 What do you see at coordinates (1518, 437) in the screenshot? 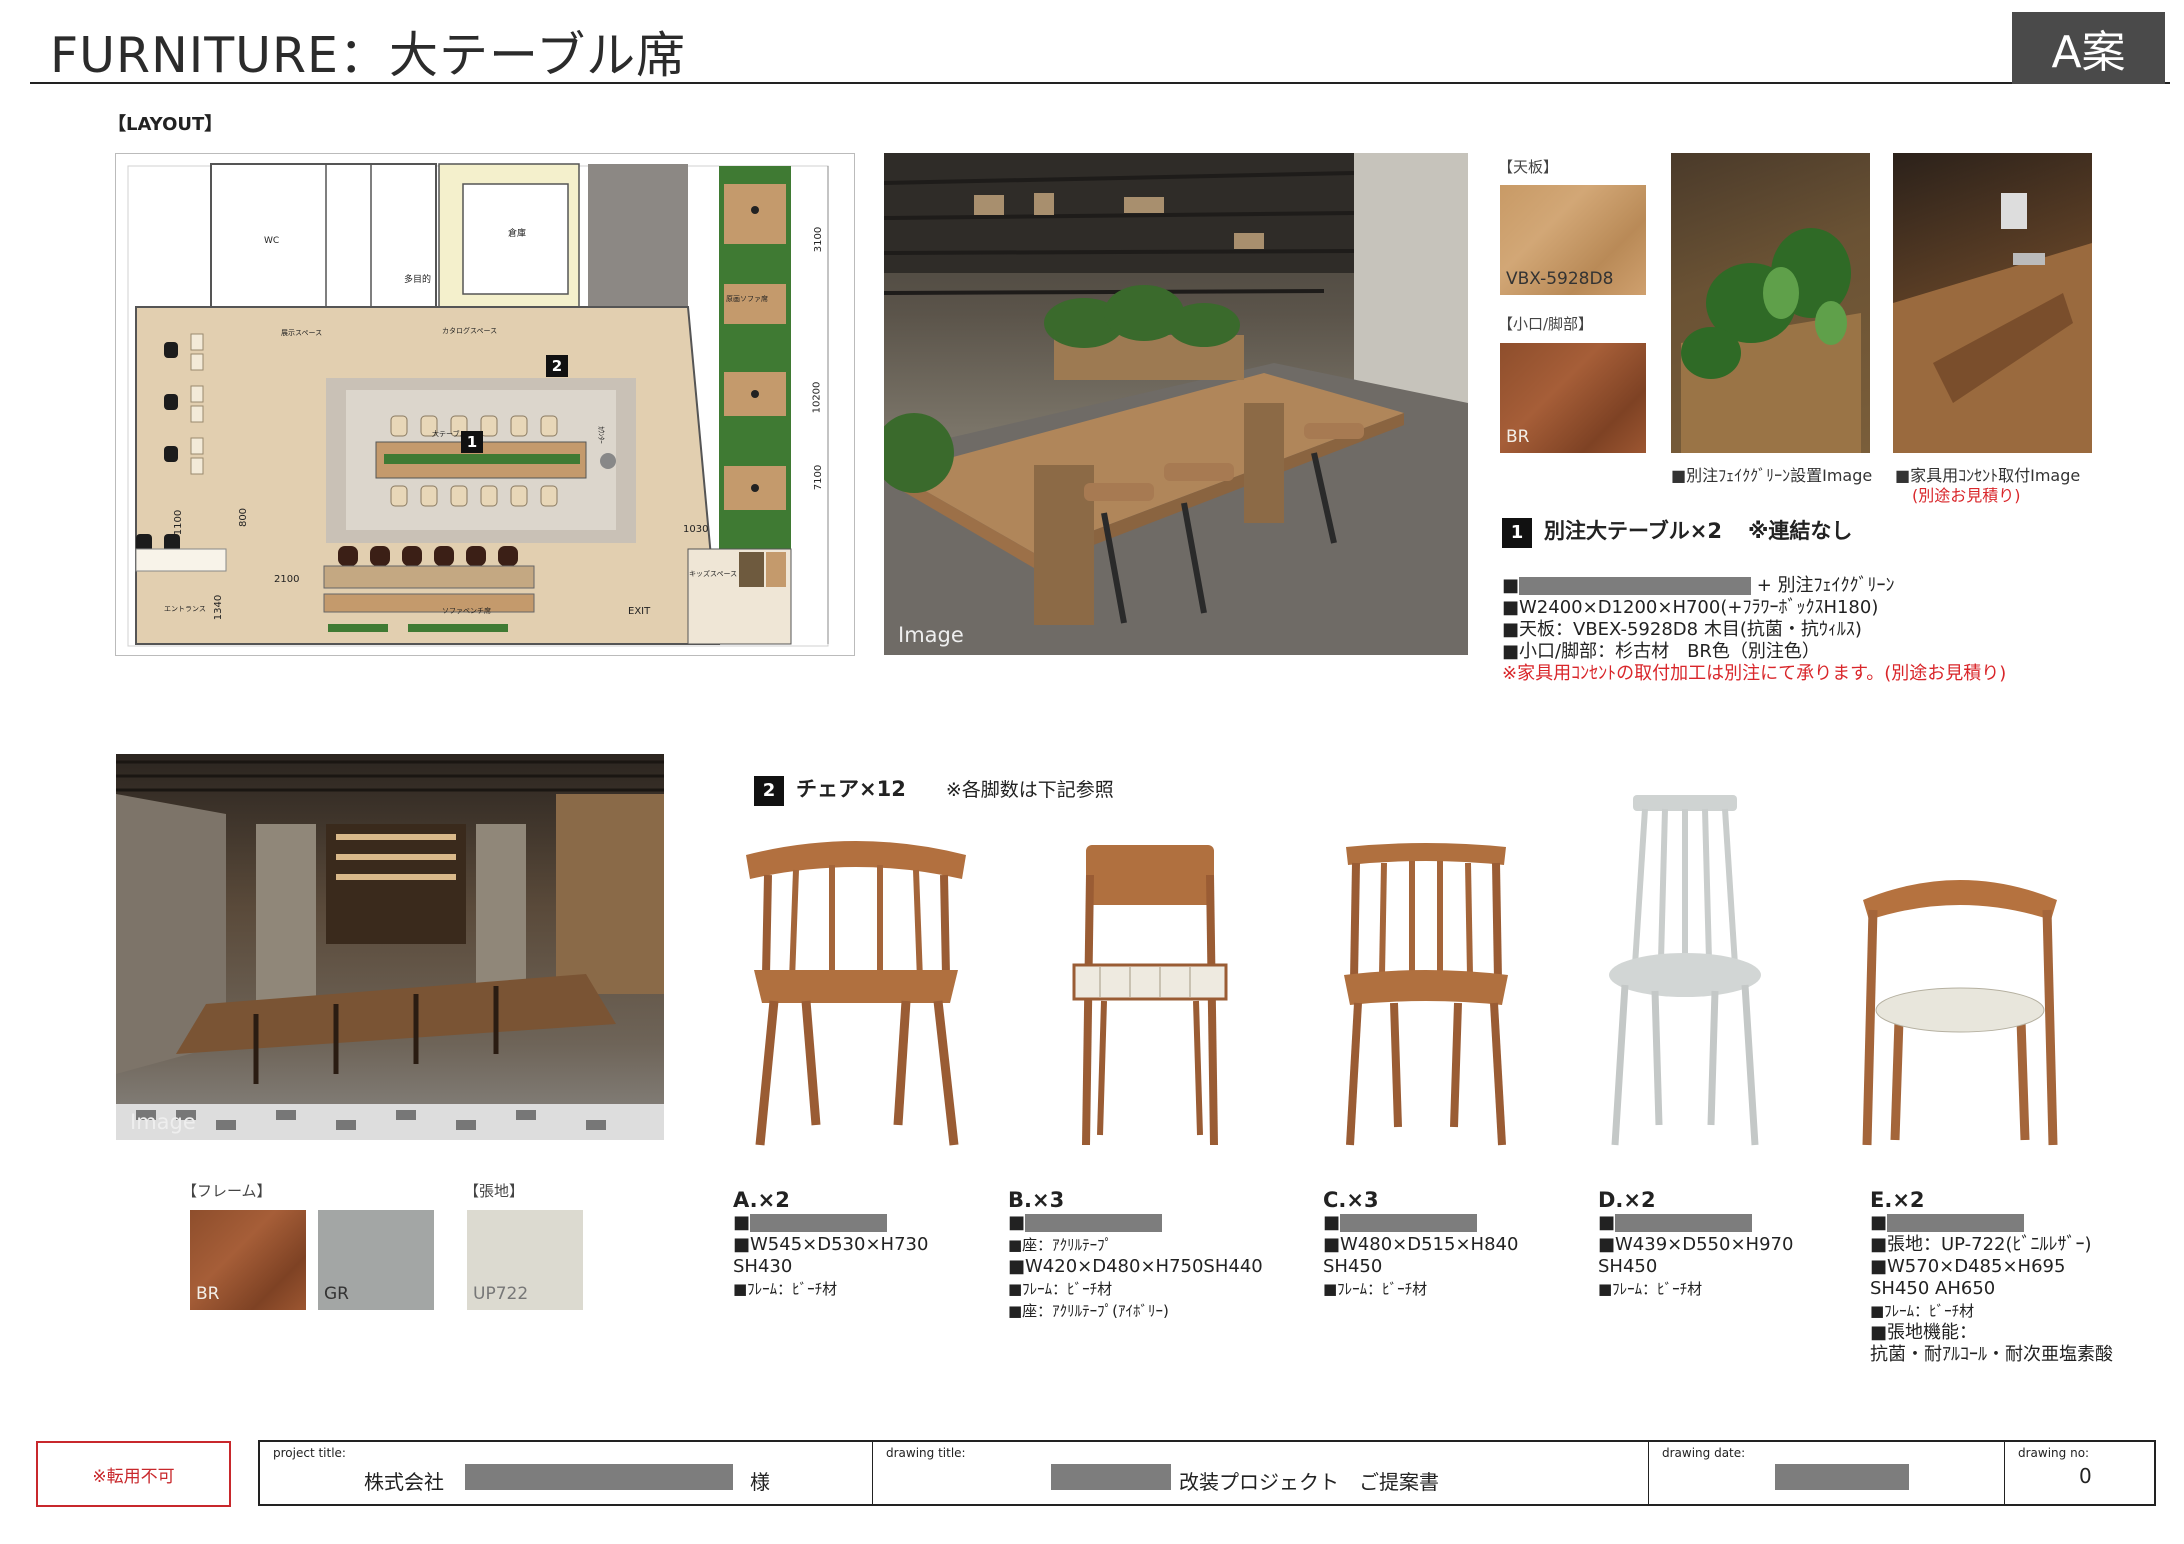
I see `koguchi-code: BR` at bounding box center [1518, 437].